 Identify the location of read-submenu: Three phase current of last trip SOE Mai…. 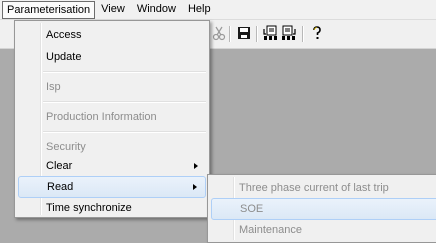
(321, 208).